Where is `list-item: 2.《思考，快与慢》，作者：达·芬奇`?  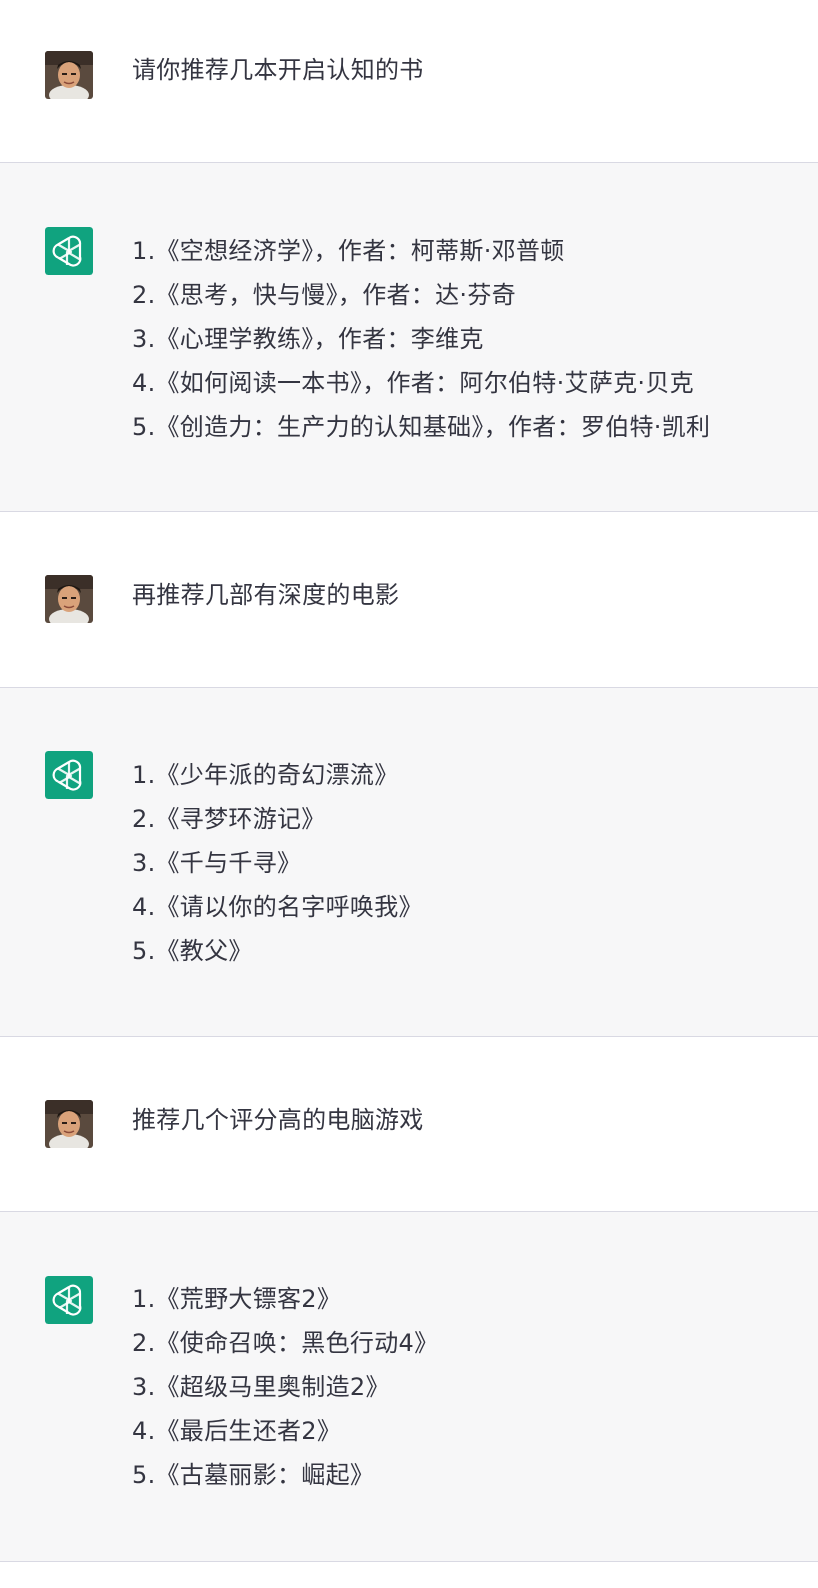 list-item: 2.《思考，快与慢》，作者：达·芬奇 is located at coordinates (324, 295).